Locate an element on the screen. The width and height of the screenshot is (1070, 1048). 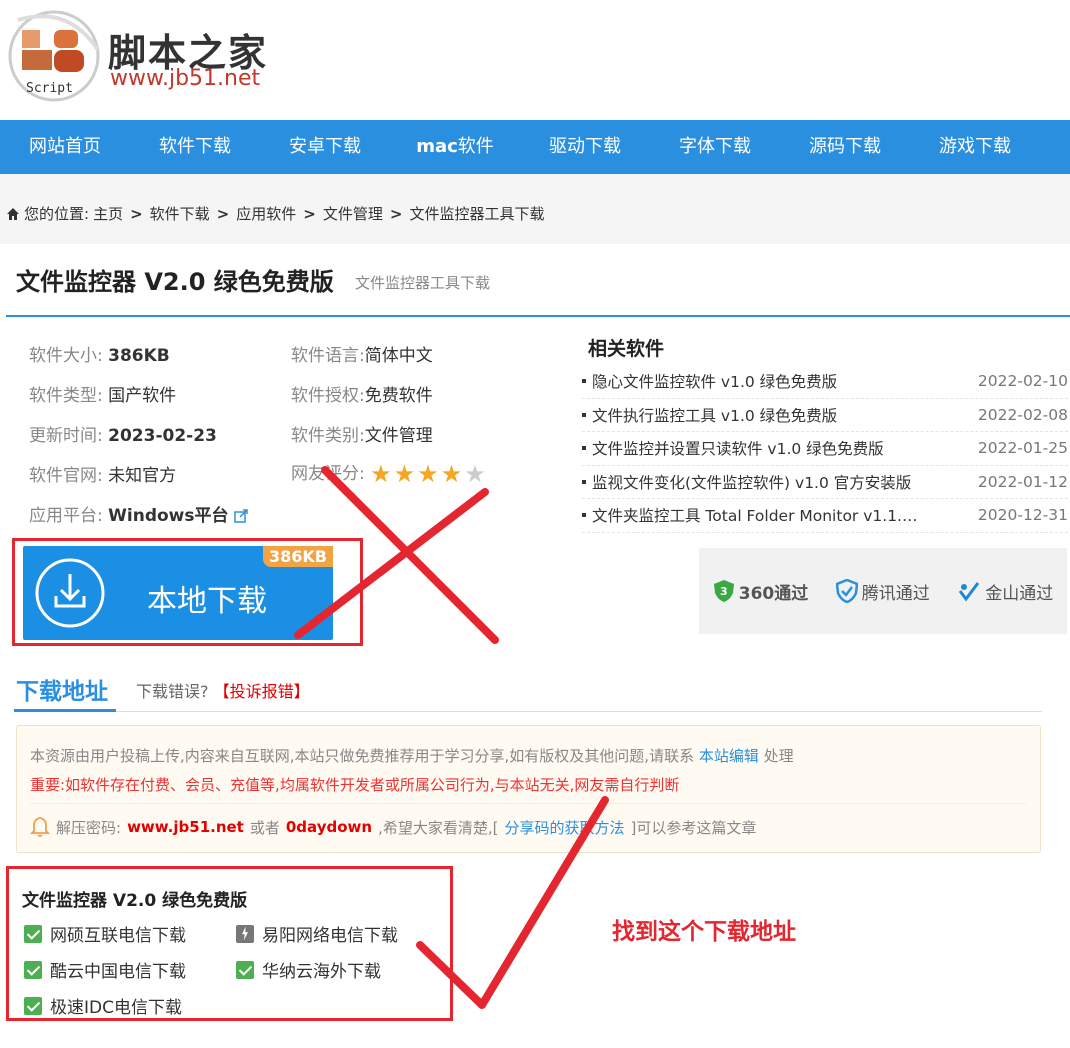
notice-copyright-end: 处理 is located at coordinates (778, 756).